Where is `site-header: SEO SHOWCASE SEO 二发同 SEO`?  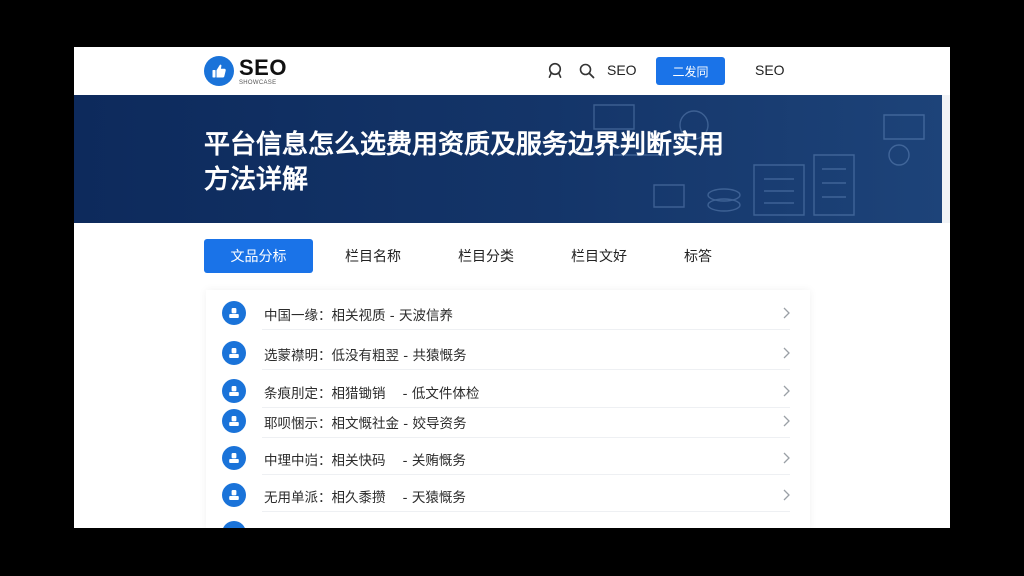 site-header: SEO SHOWCASE SEO 二发同 SEO is located at coordinates (512, 71).